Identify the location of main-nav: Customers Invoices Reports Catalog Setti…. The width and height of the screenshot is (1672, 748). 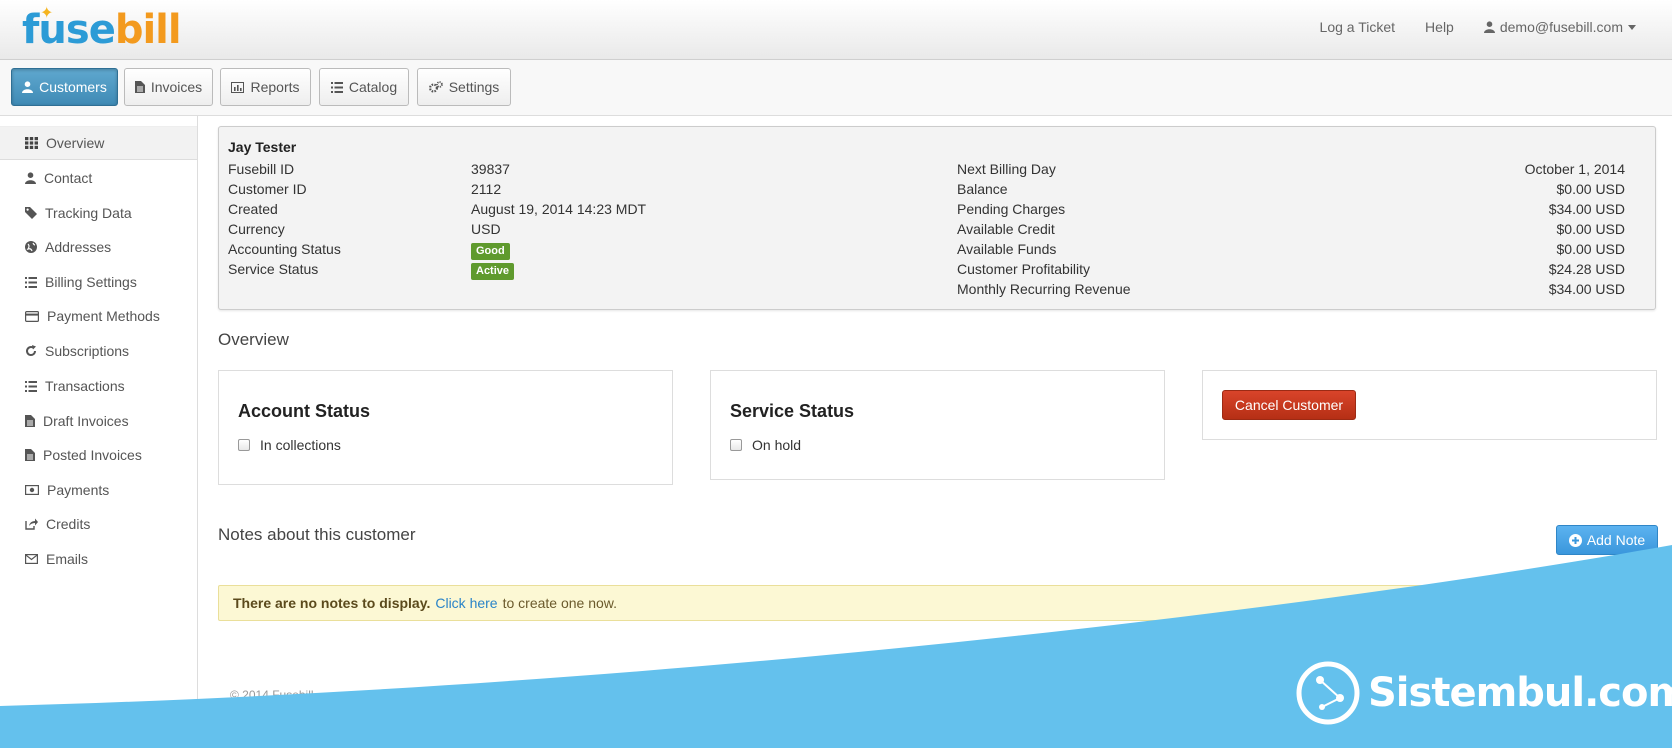
(836, 88).